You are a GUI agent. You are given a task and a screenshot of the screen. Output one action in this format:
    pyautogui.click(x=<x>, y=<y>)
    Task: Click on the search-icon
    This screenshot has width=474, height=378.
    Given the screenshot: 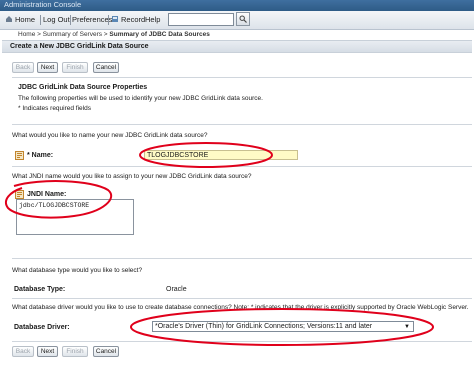 What is the action you would take?
    pyautogui.click(x=243, y=19)
    